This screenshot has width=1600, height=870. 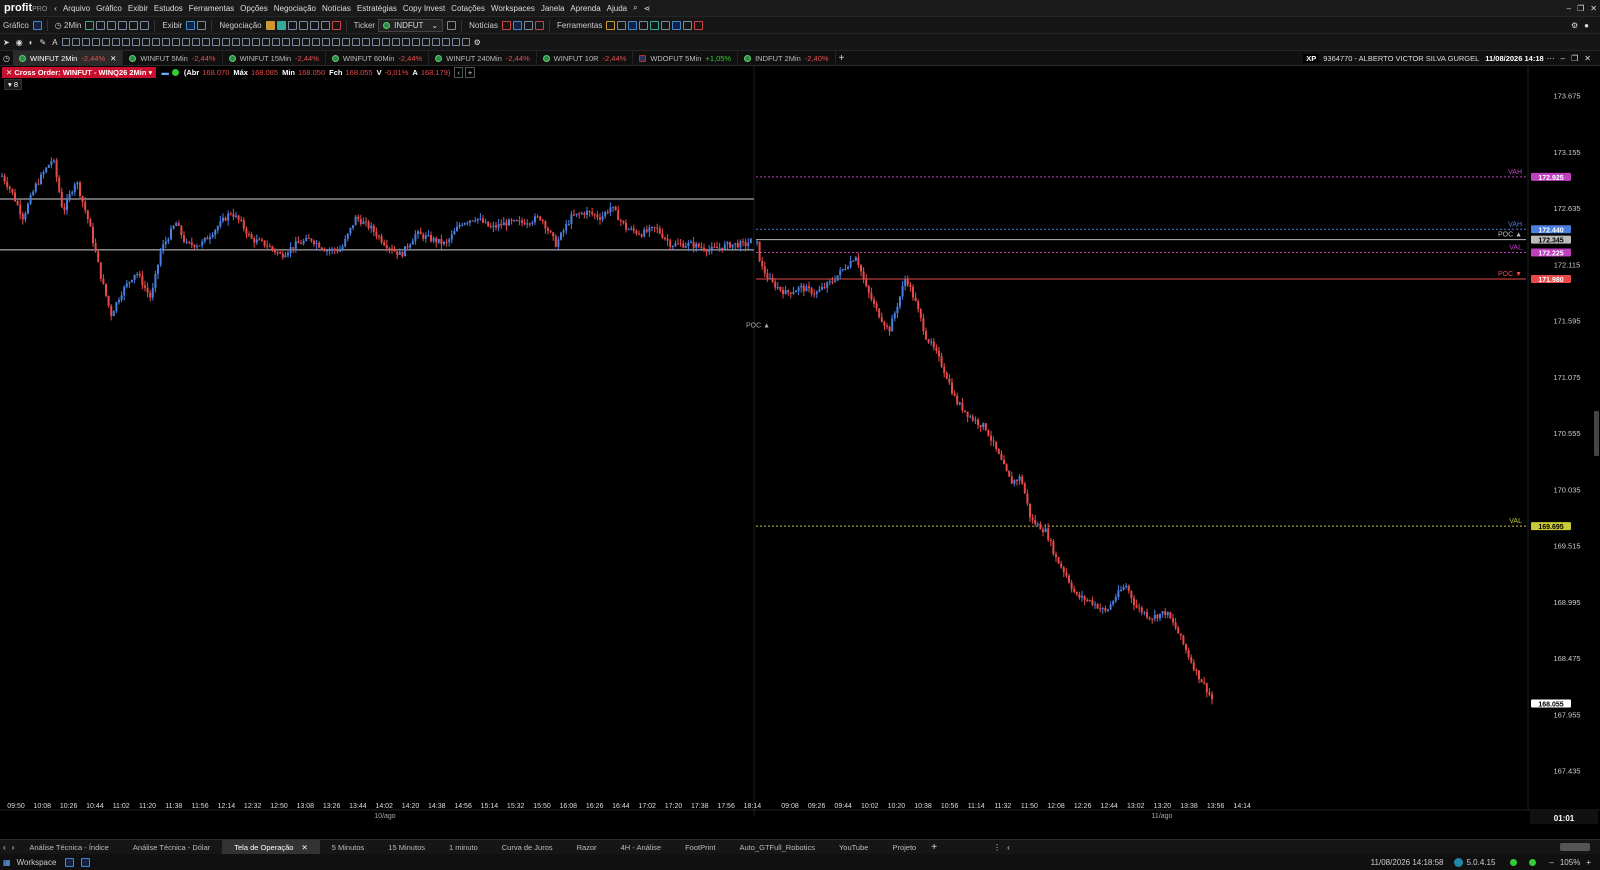 I want to click on horizontal-line-tool-icon, so click(x=115, y=42).